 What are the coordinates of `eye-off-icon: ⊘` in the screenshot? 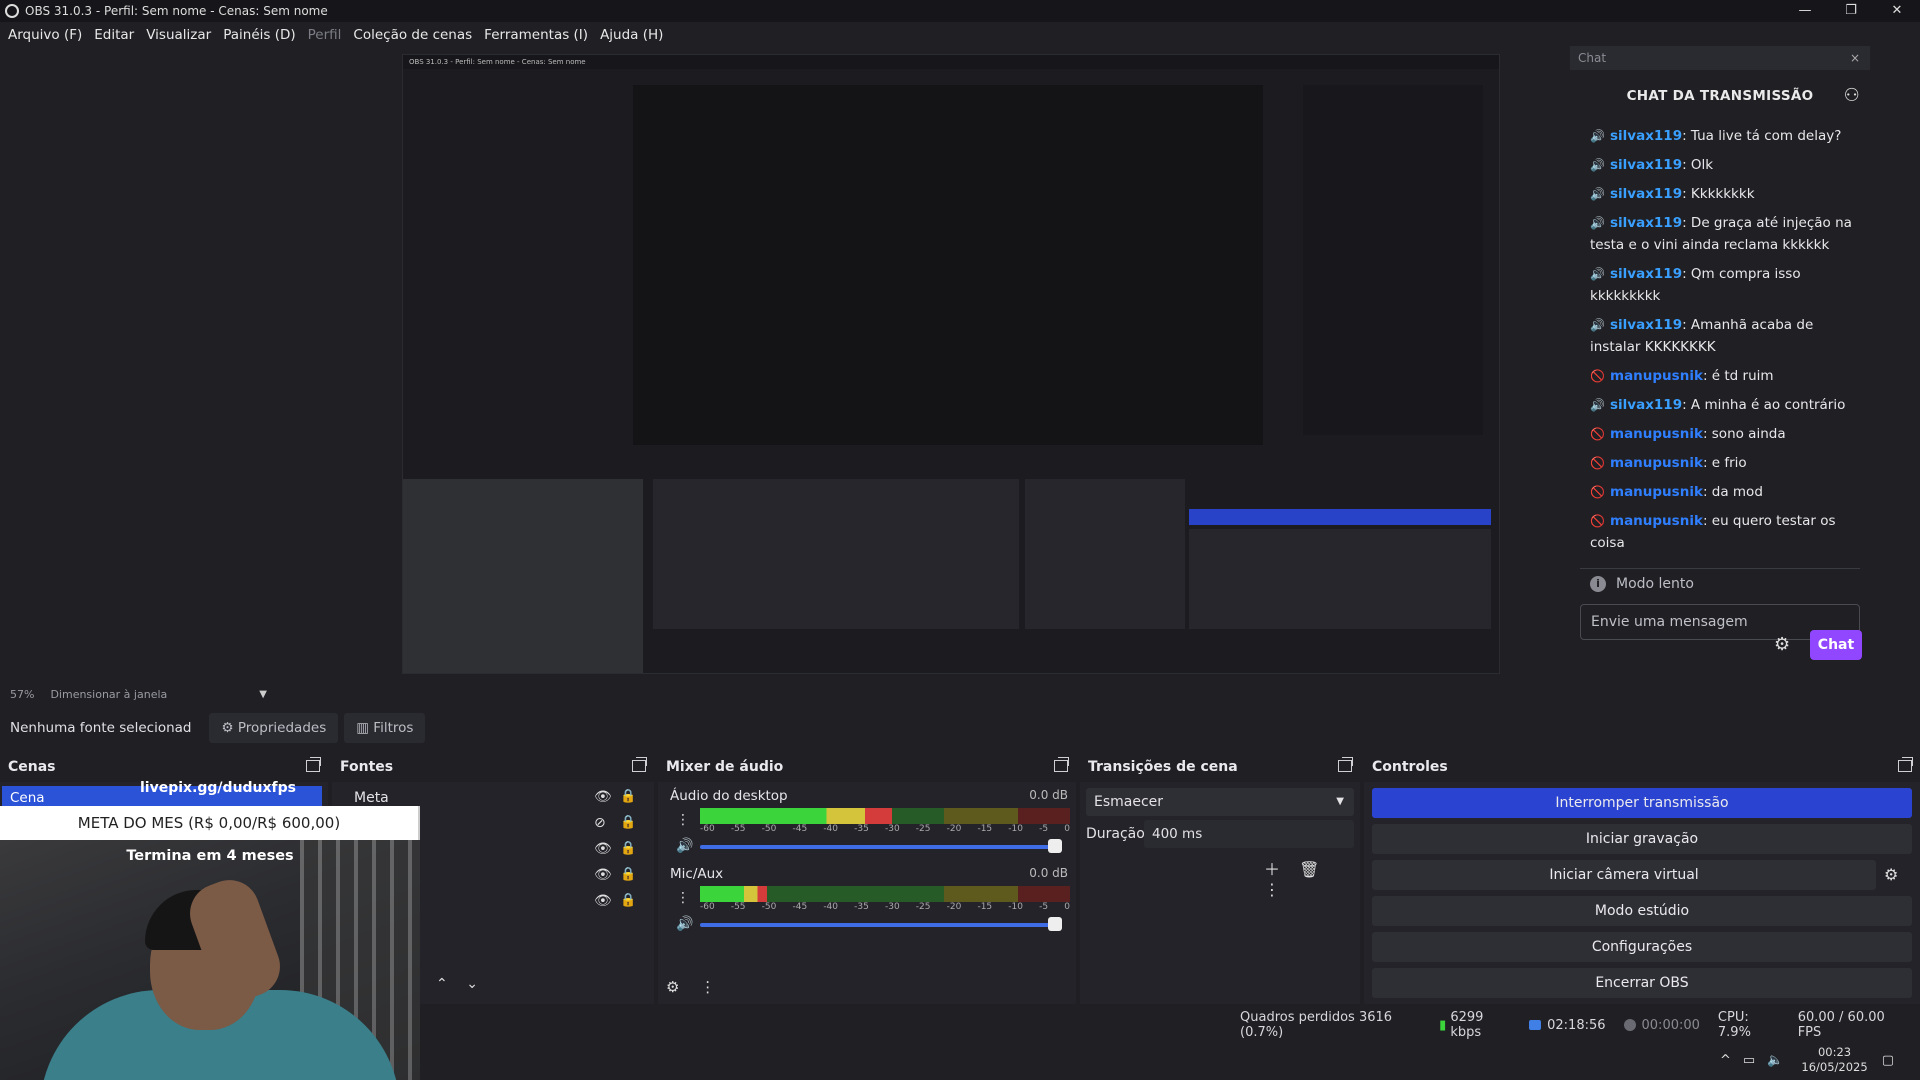 It's located at (600, 823).